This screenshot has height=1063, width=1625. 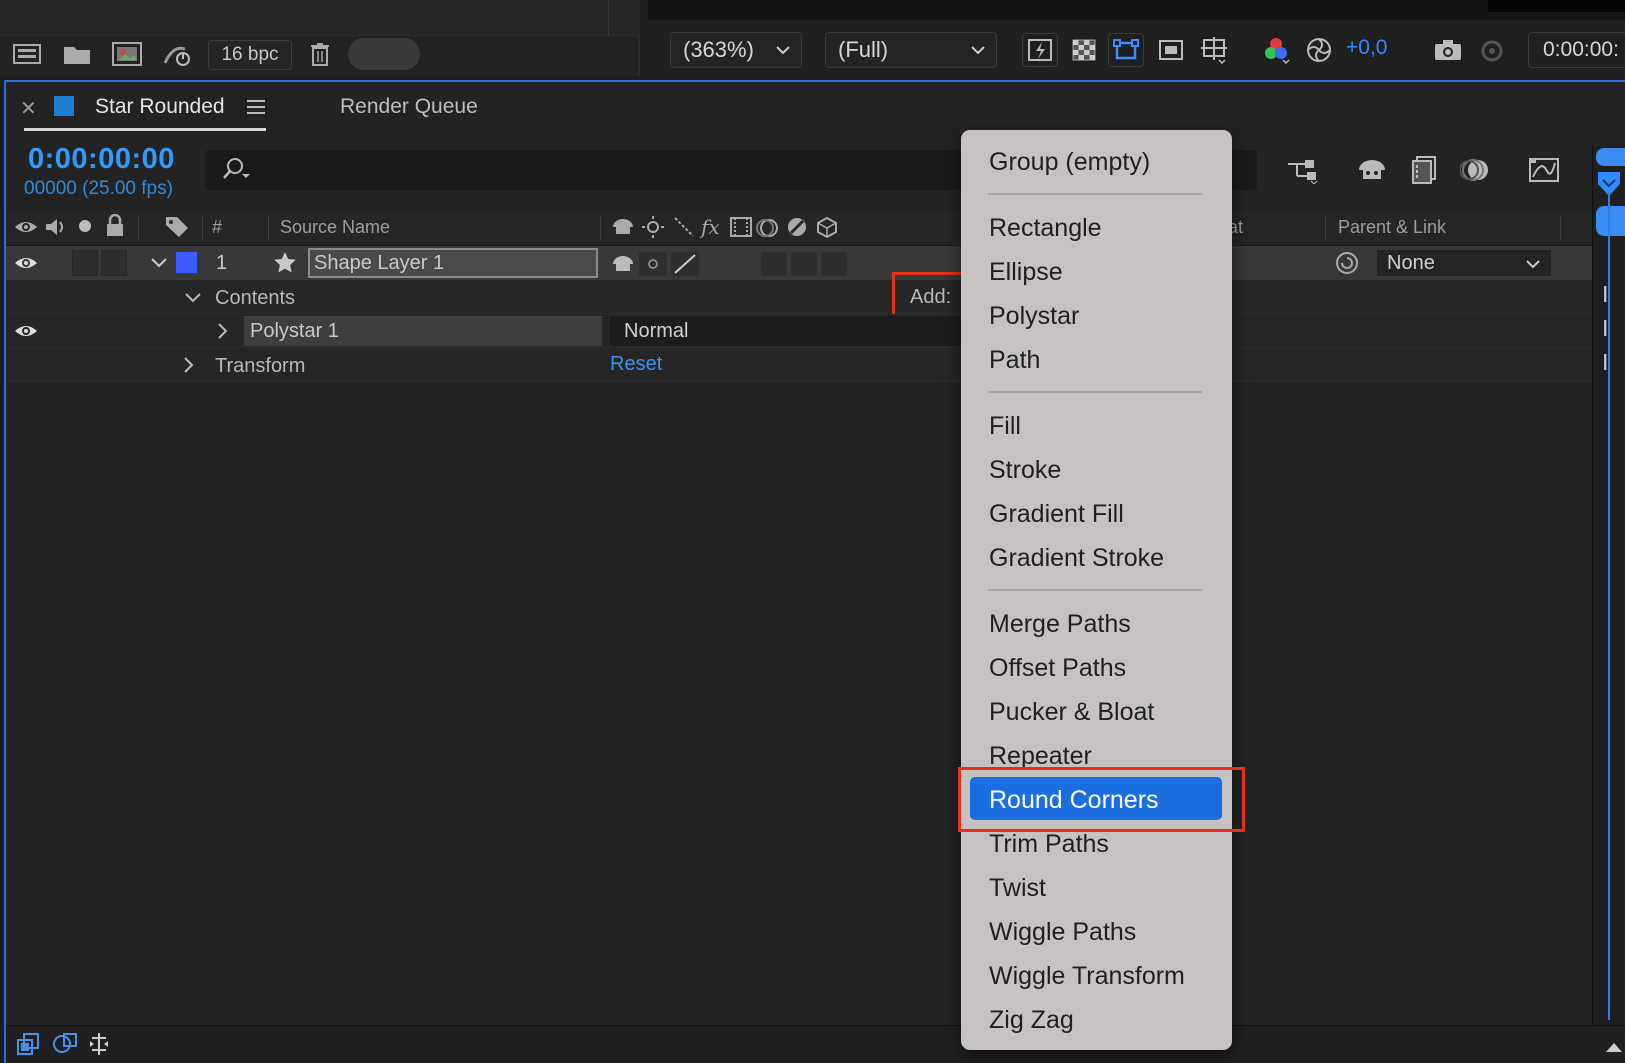 I want to click on transparency-grid-icon, so click(x=1084, y=50).